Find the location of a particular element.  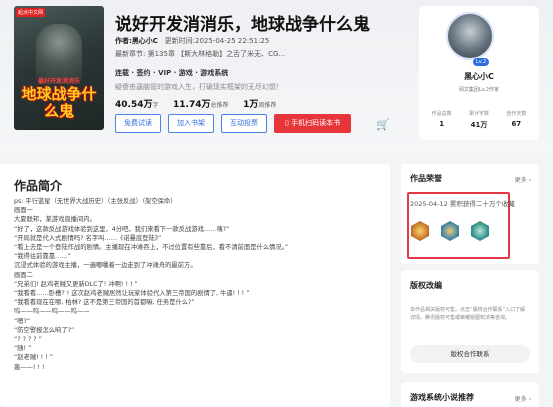

action-buttons: 免费试读 加入书架 互动投票 ▯ 手机扫码读本书 is located at coordinates (233, 123).